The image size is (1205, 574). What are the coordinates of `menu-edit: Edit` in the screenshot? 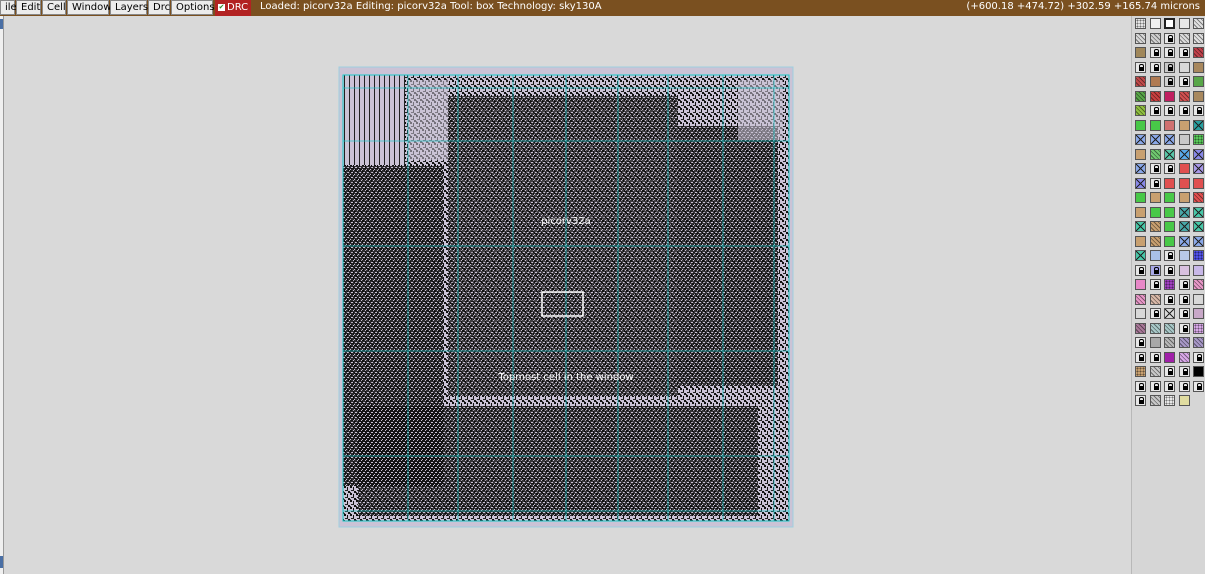 It's located at (28, 7).